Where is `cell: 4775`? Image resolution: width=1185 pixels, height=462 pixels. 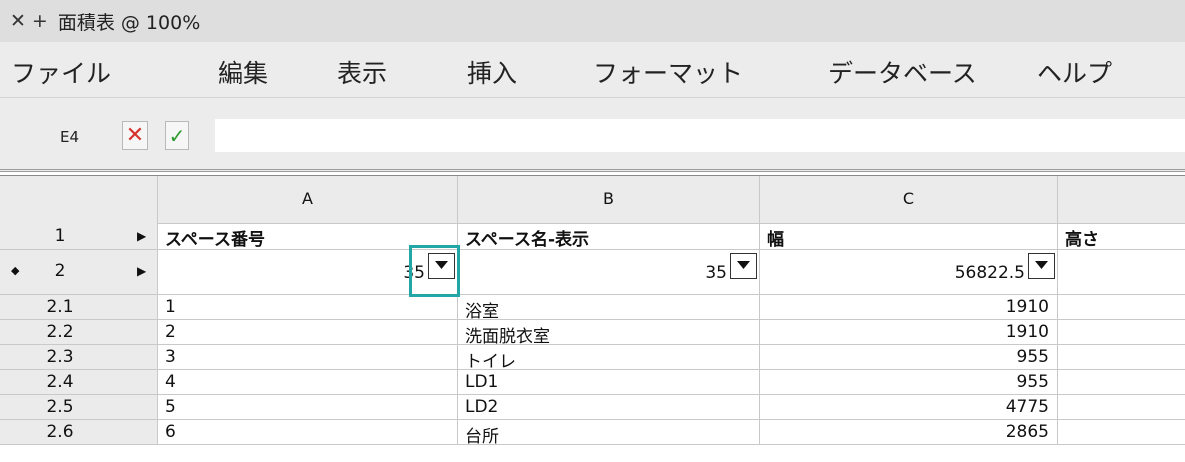 cell: 4775 is located at coordinates (909, 407).